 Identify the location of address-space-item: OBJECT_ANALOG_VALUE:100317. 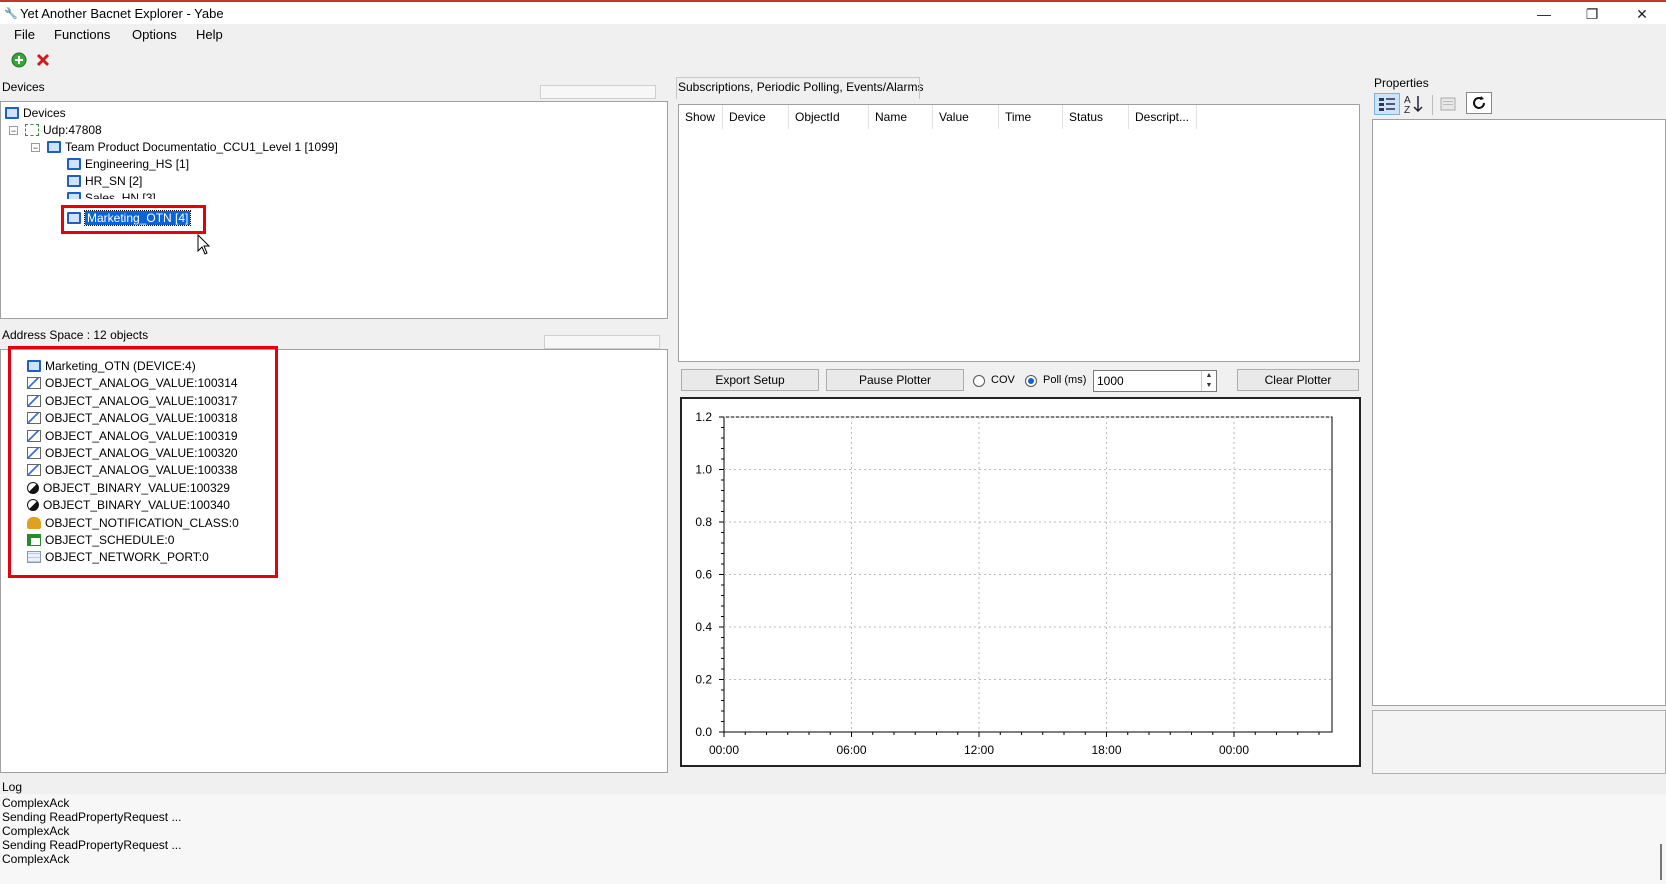
(132, 401).